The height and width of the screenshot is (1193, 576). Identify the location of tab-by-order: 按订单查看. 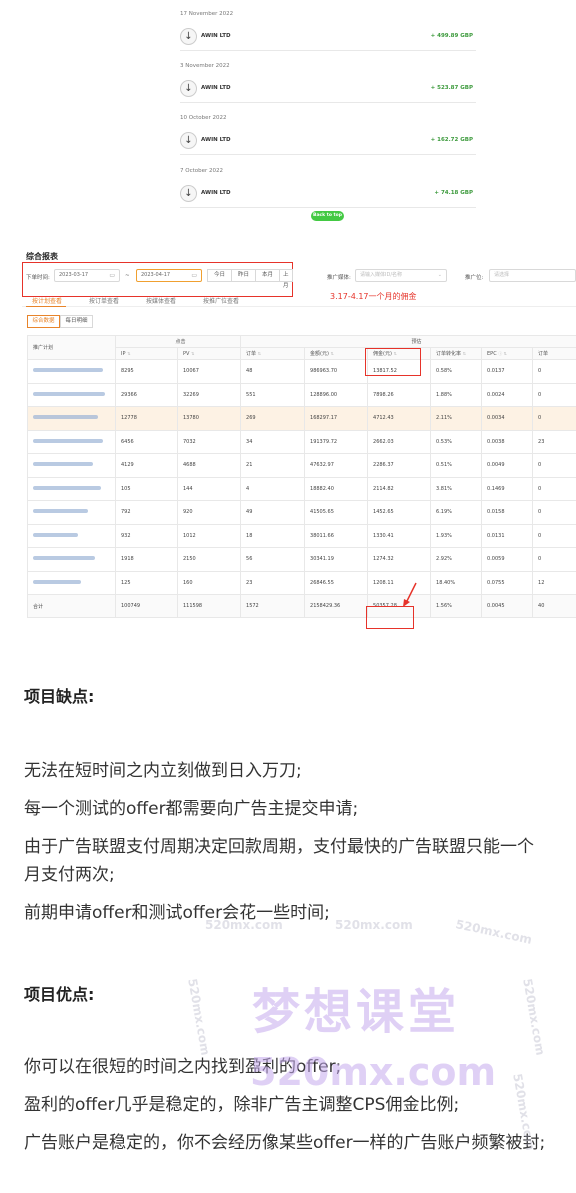
(104, 300).